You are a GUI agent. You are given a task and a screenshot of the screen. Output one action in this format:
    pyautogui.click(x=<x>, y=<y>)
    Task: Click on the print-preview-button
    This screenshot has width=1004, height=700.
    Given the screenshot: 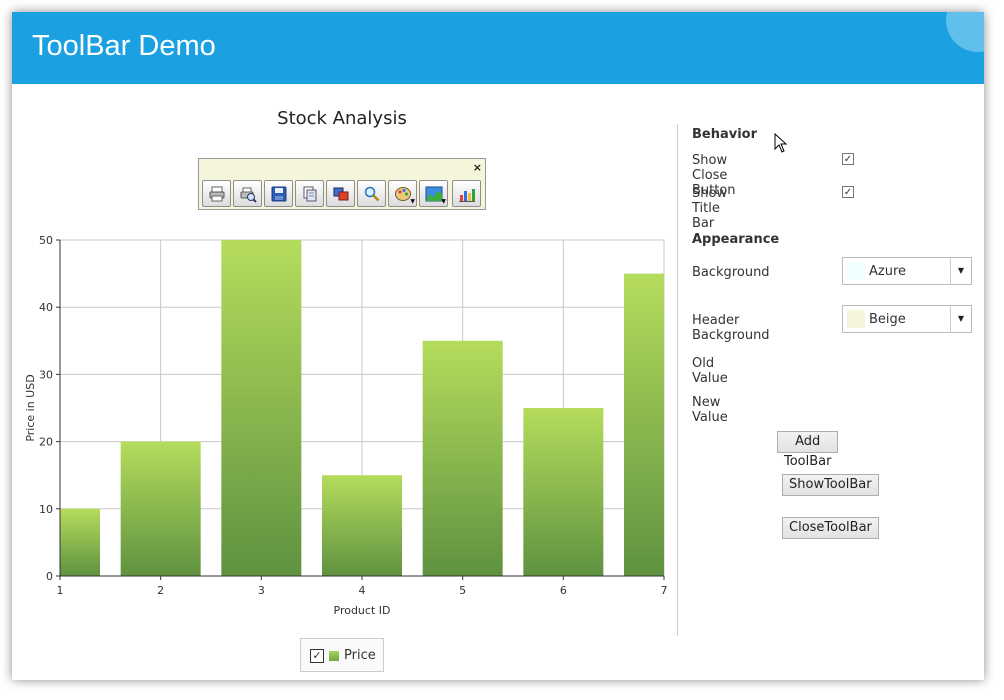 What is the action you would take?
    pyautogui.click(x=247, y=193)
    